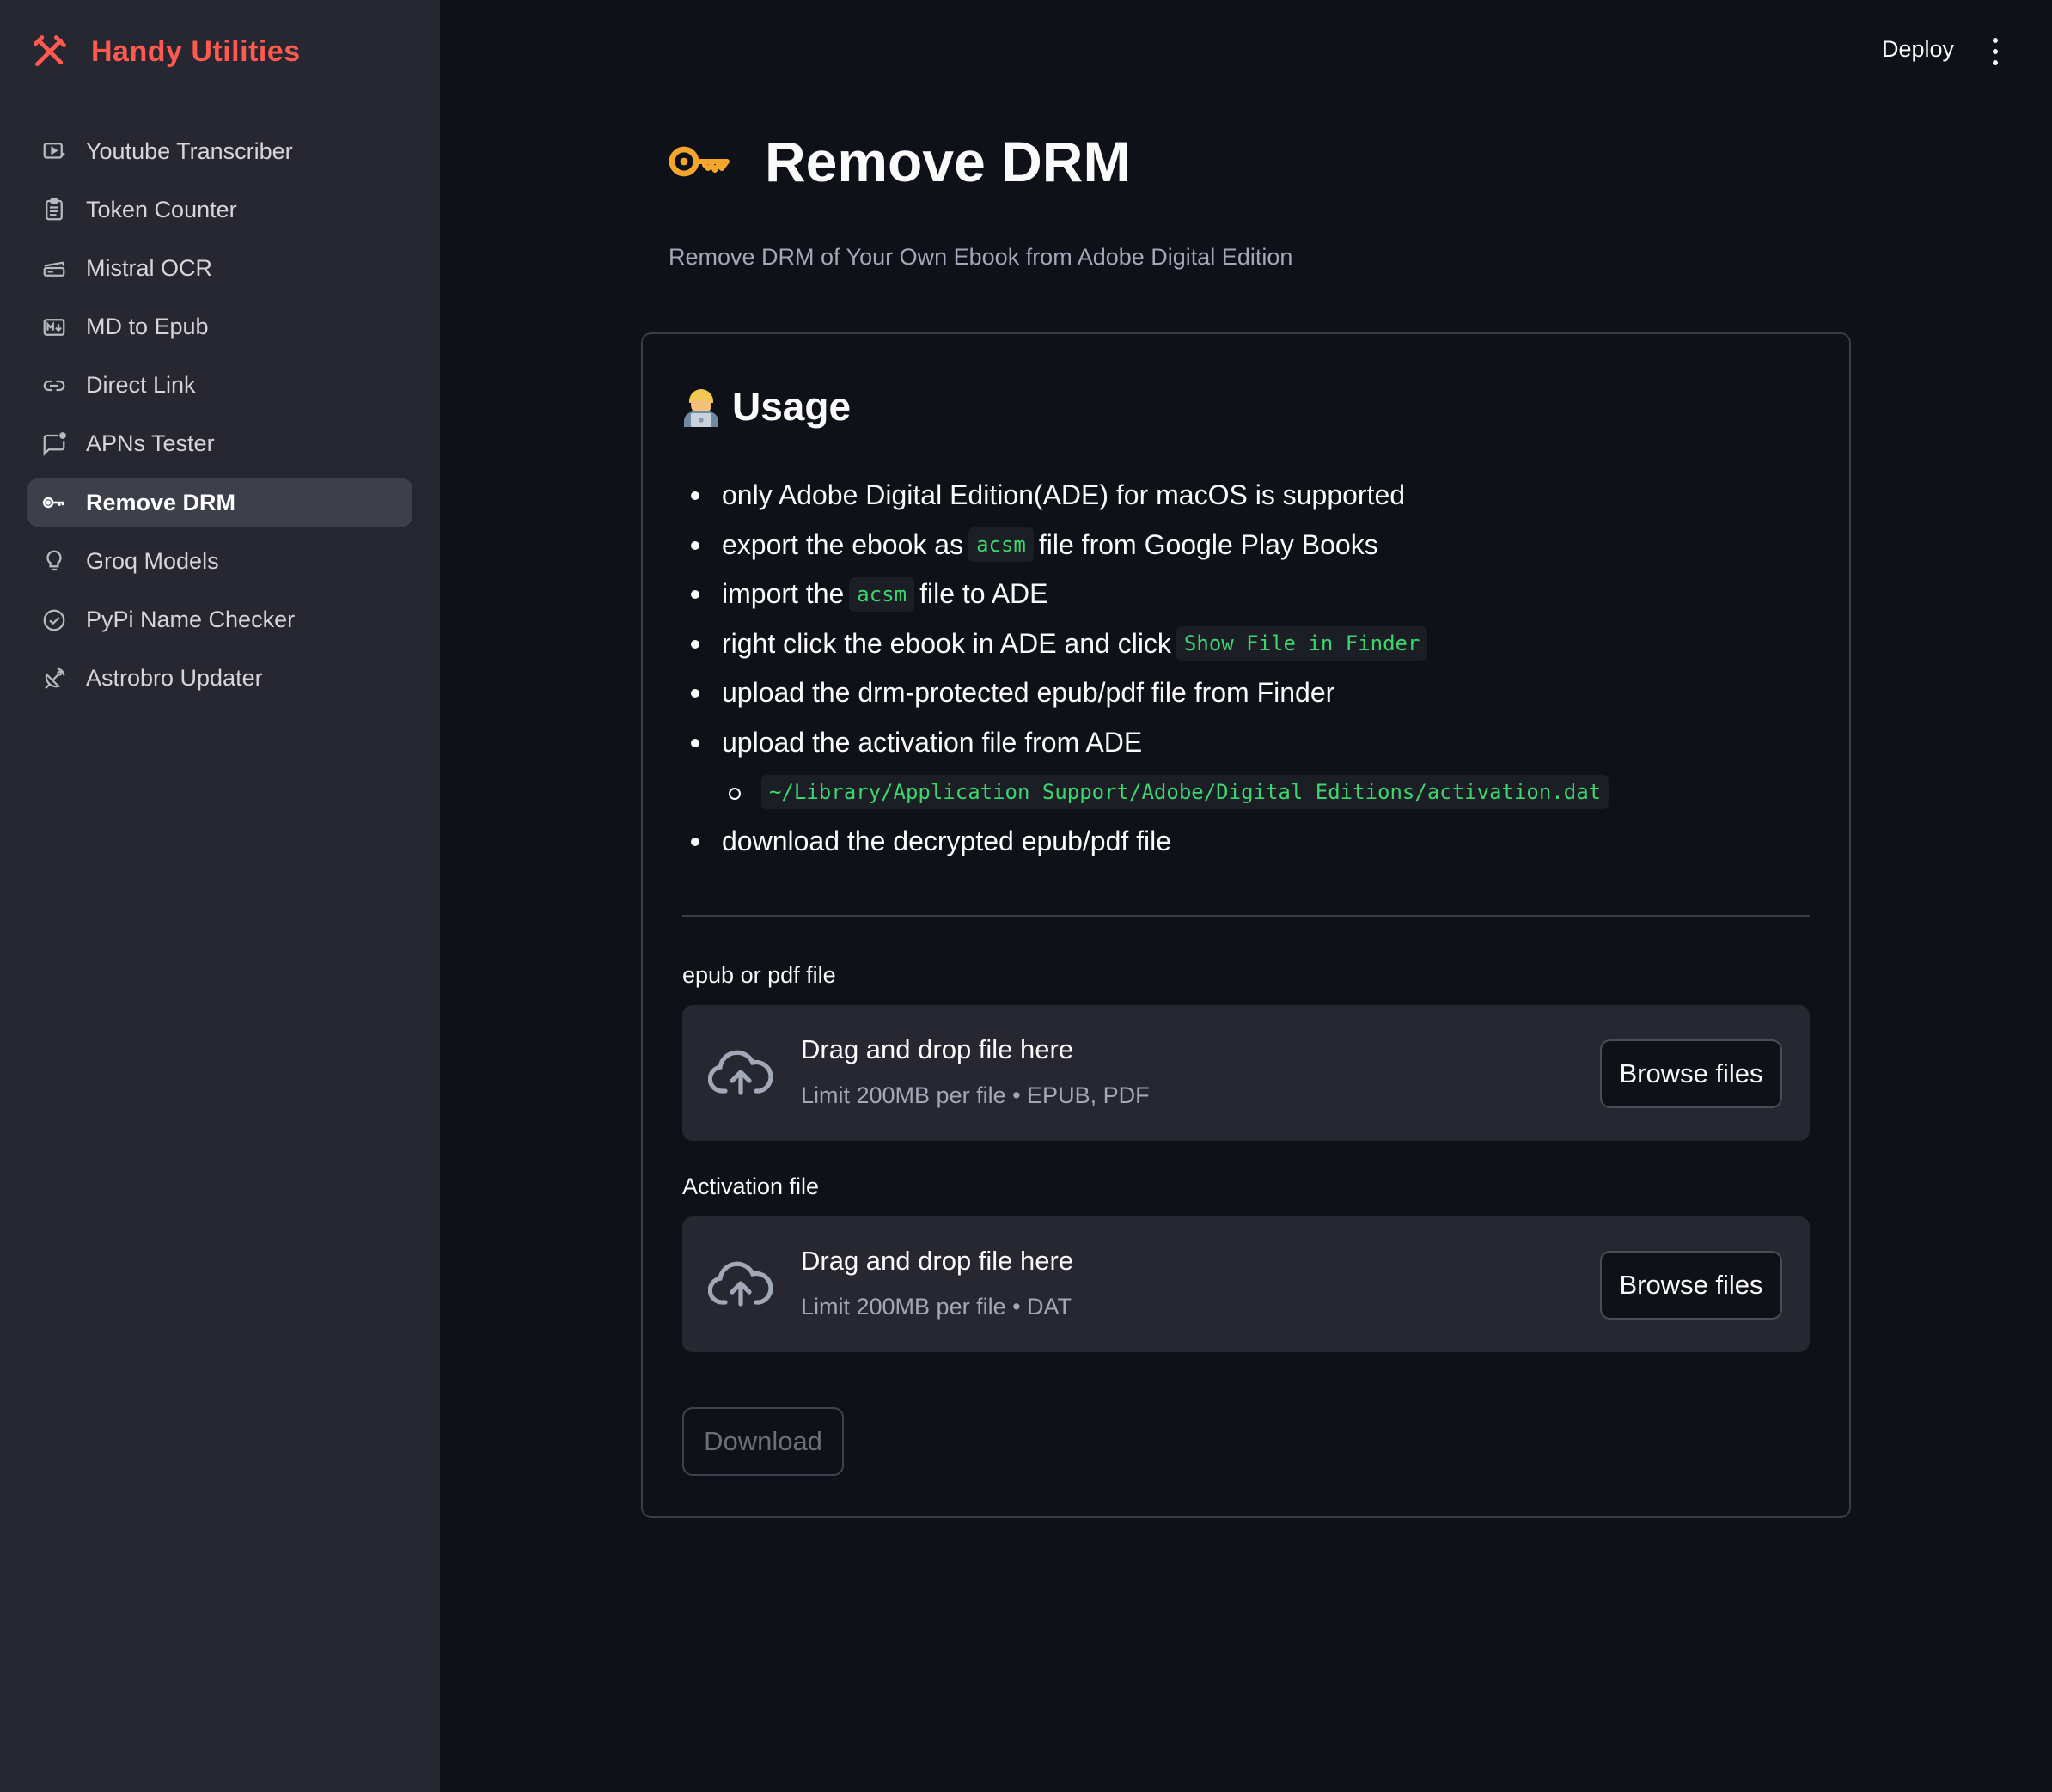 The image size is (2052, 1792). Describe the element at coordinates (219, 268) in the screenshot. I see `sidebar-item-mistral-ocr: Mistral OCR` at that location.